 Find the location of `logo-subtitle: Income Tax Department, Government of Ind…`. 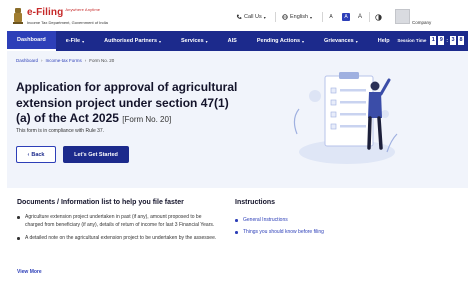

logo-subtitle: Income Tax Department, Government of Ind… is located at coordinates (67, 22).